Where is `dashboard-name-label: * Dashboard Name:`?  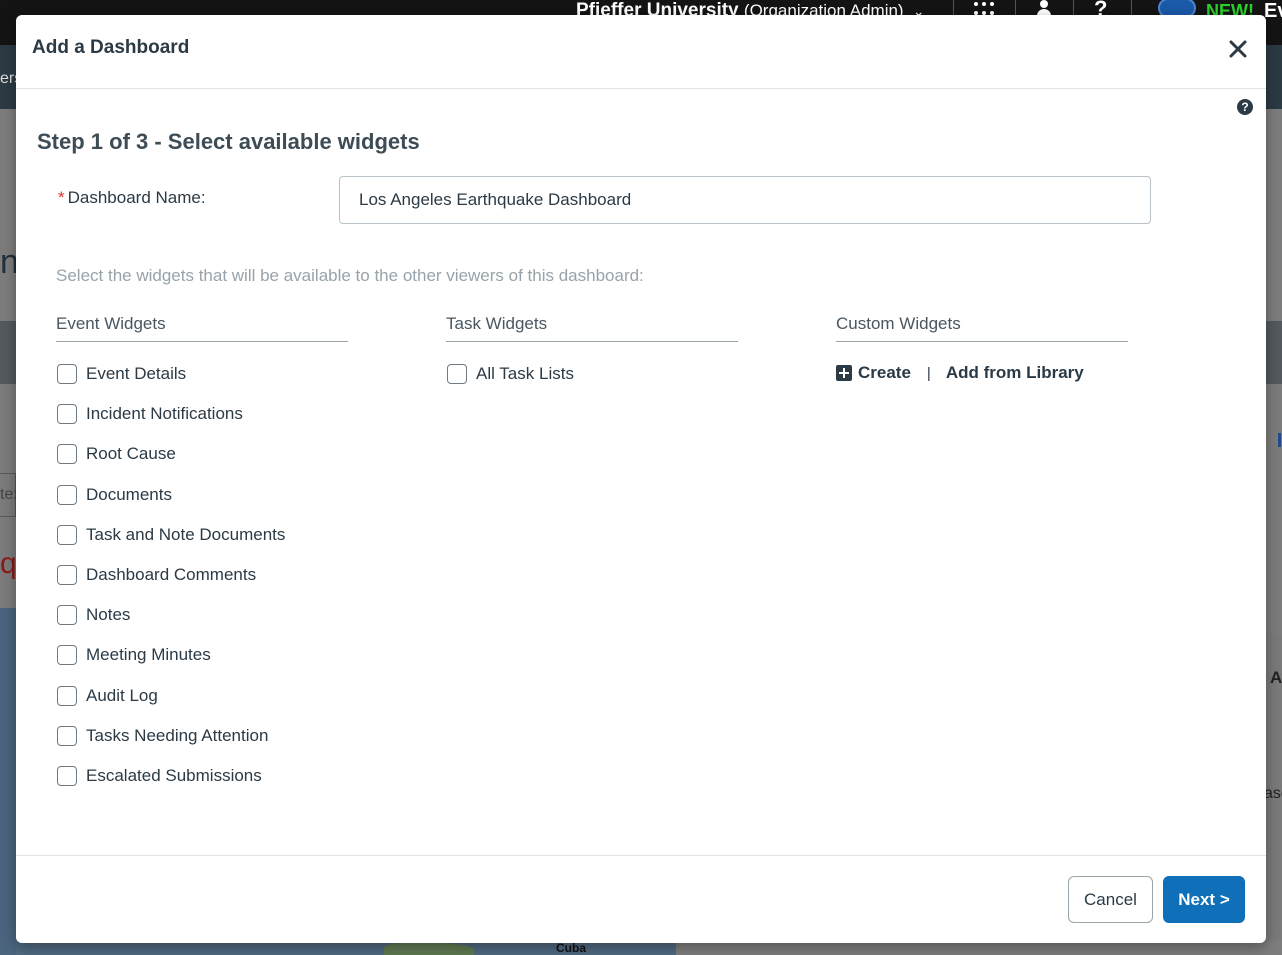 dashboard-name-label: * Dashboard Name: is located at coordinates (132, 198).